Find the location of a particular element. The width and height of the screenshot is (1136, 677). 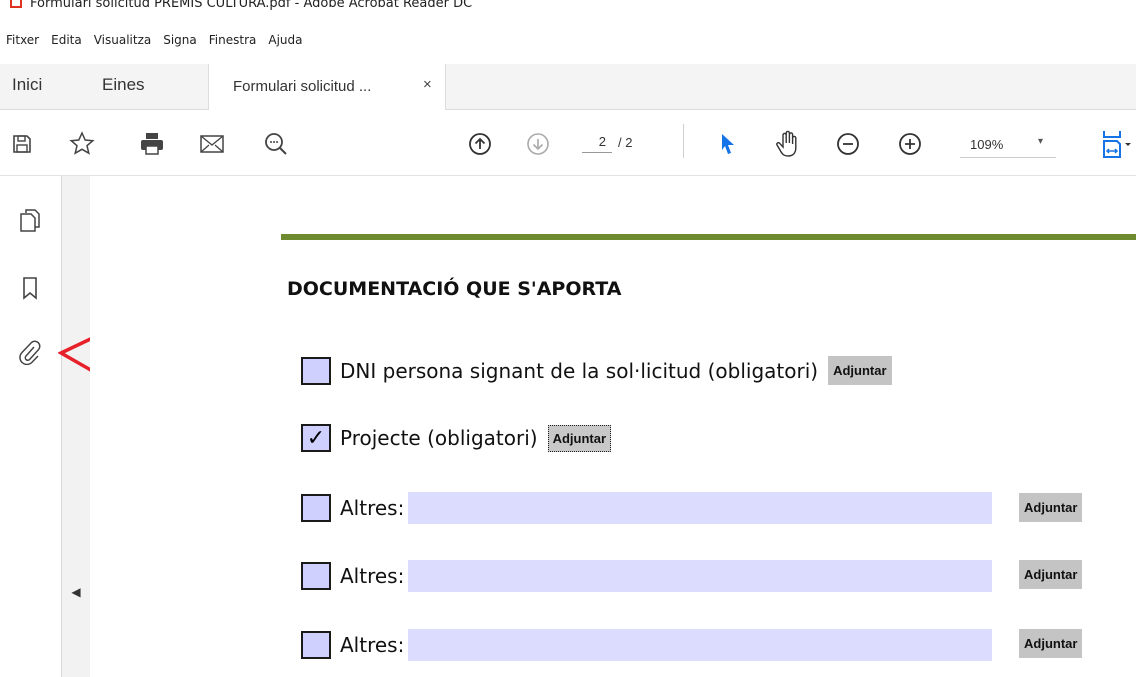

nav-pane-collapse-strip: ◀ is located at coordinates (76, 426).